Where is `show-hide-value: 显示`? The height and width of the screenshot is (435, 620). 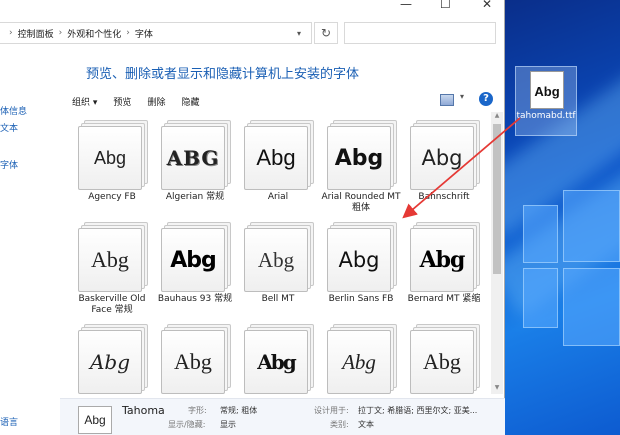
show-hide-value: 显示 is located at coordinates (228, 424).